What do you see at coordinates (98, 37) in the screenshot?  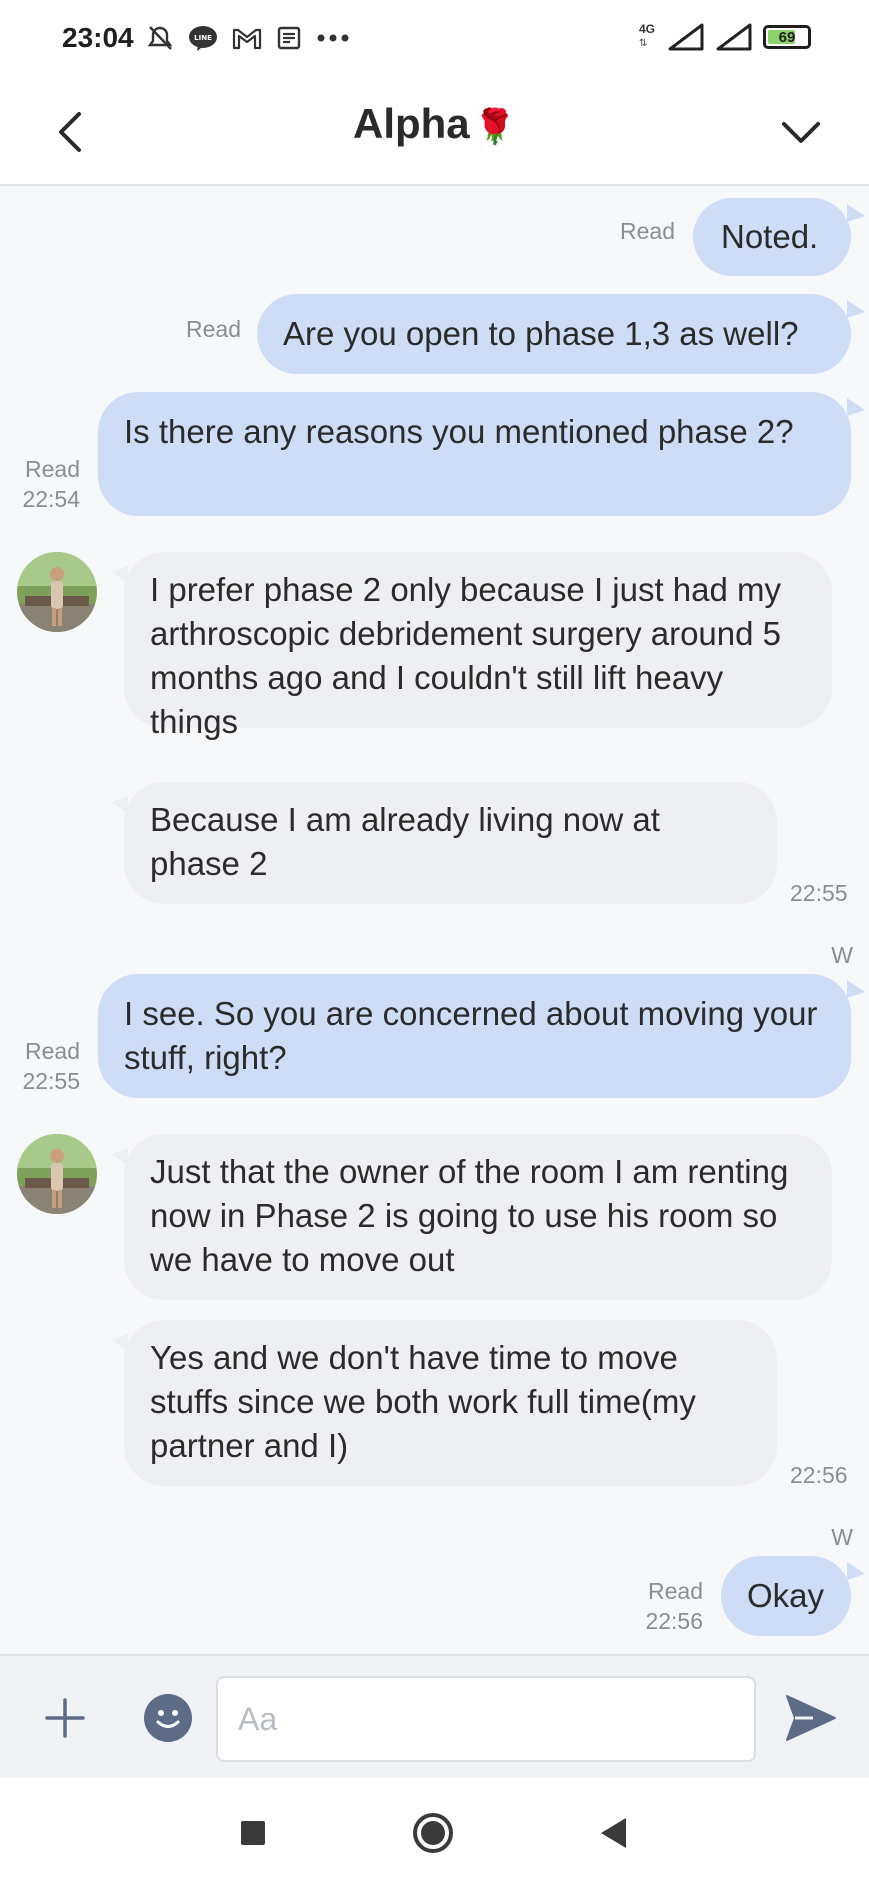 I see `status-time: 23:04` at bounding box center [98, 37].